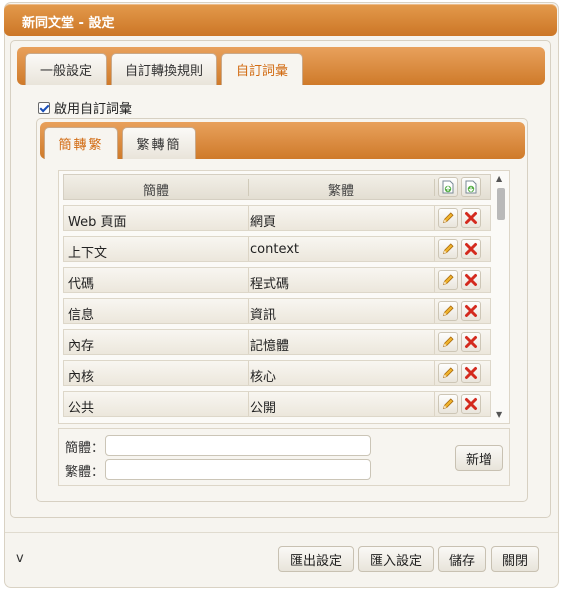  Describe the element at coordinates (340, 191) in the screenshot. I see `header-traditional: 繁體` at that location.